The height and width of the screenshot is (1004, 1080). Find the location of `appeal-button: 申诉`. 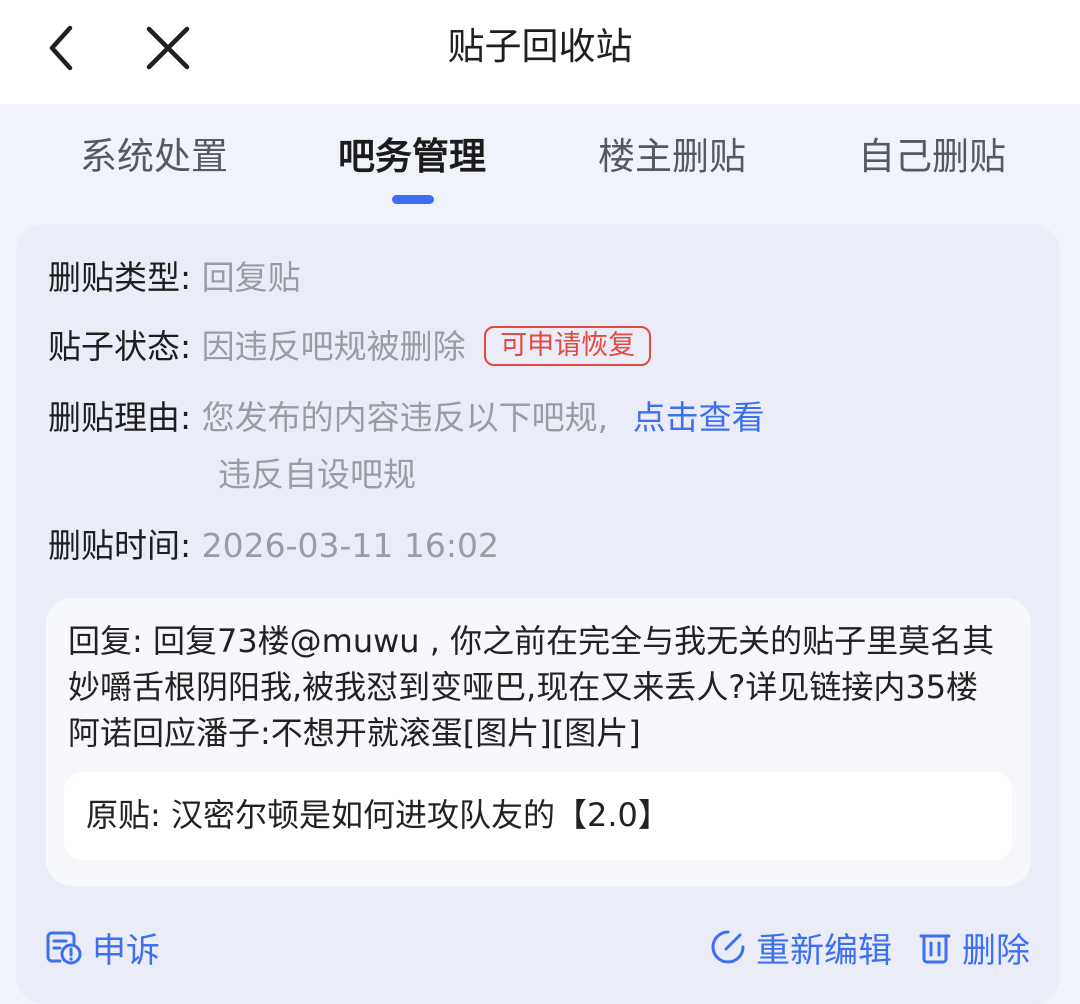

appeal-button: 申诉 is located at coordinates (103, 947).